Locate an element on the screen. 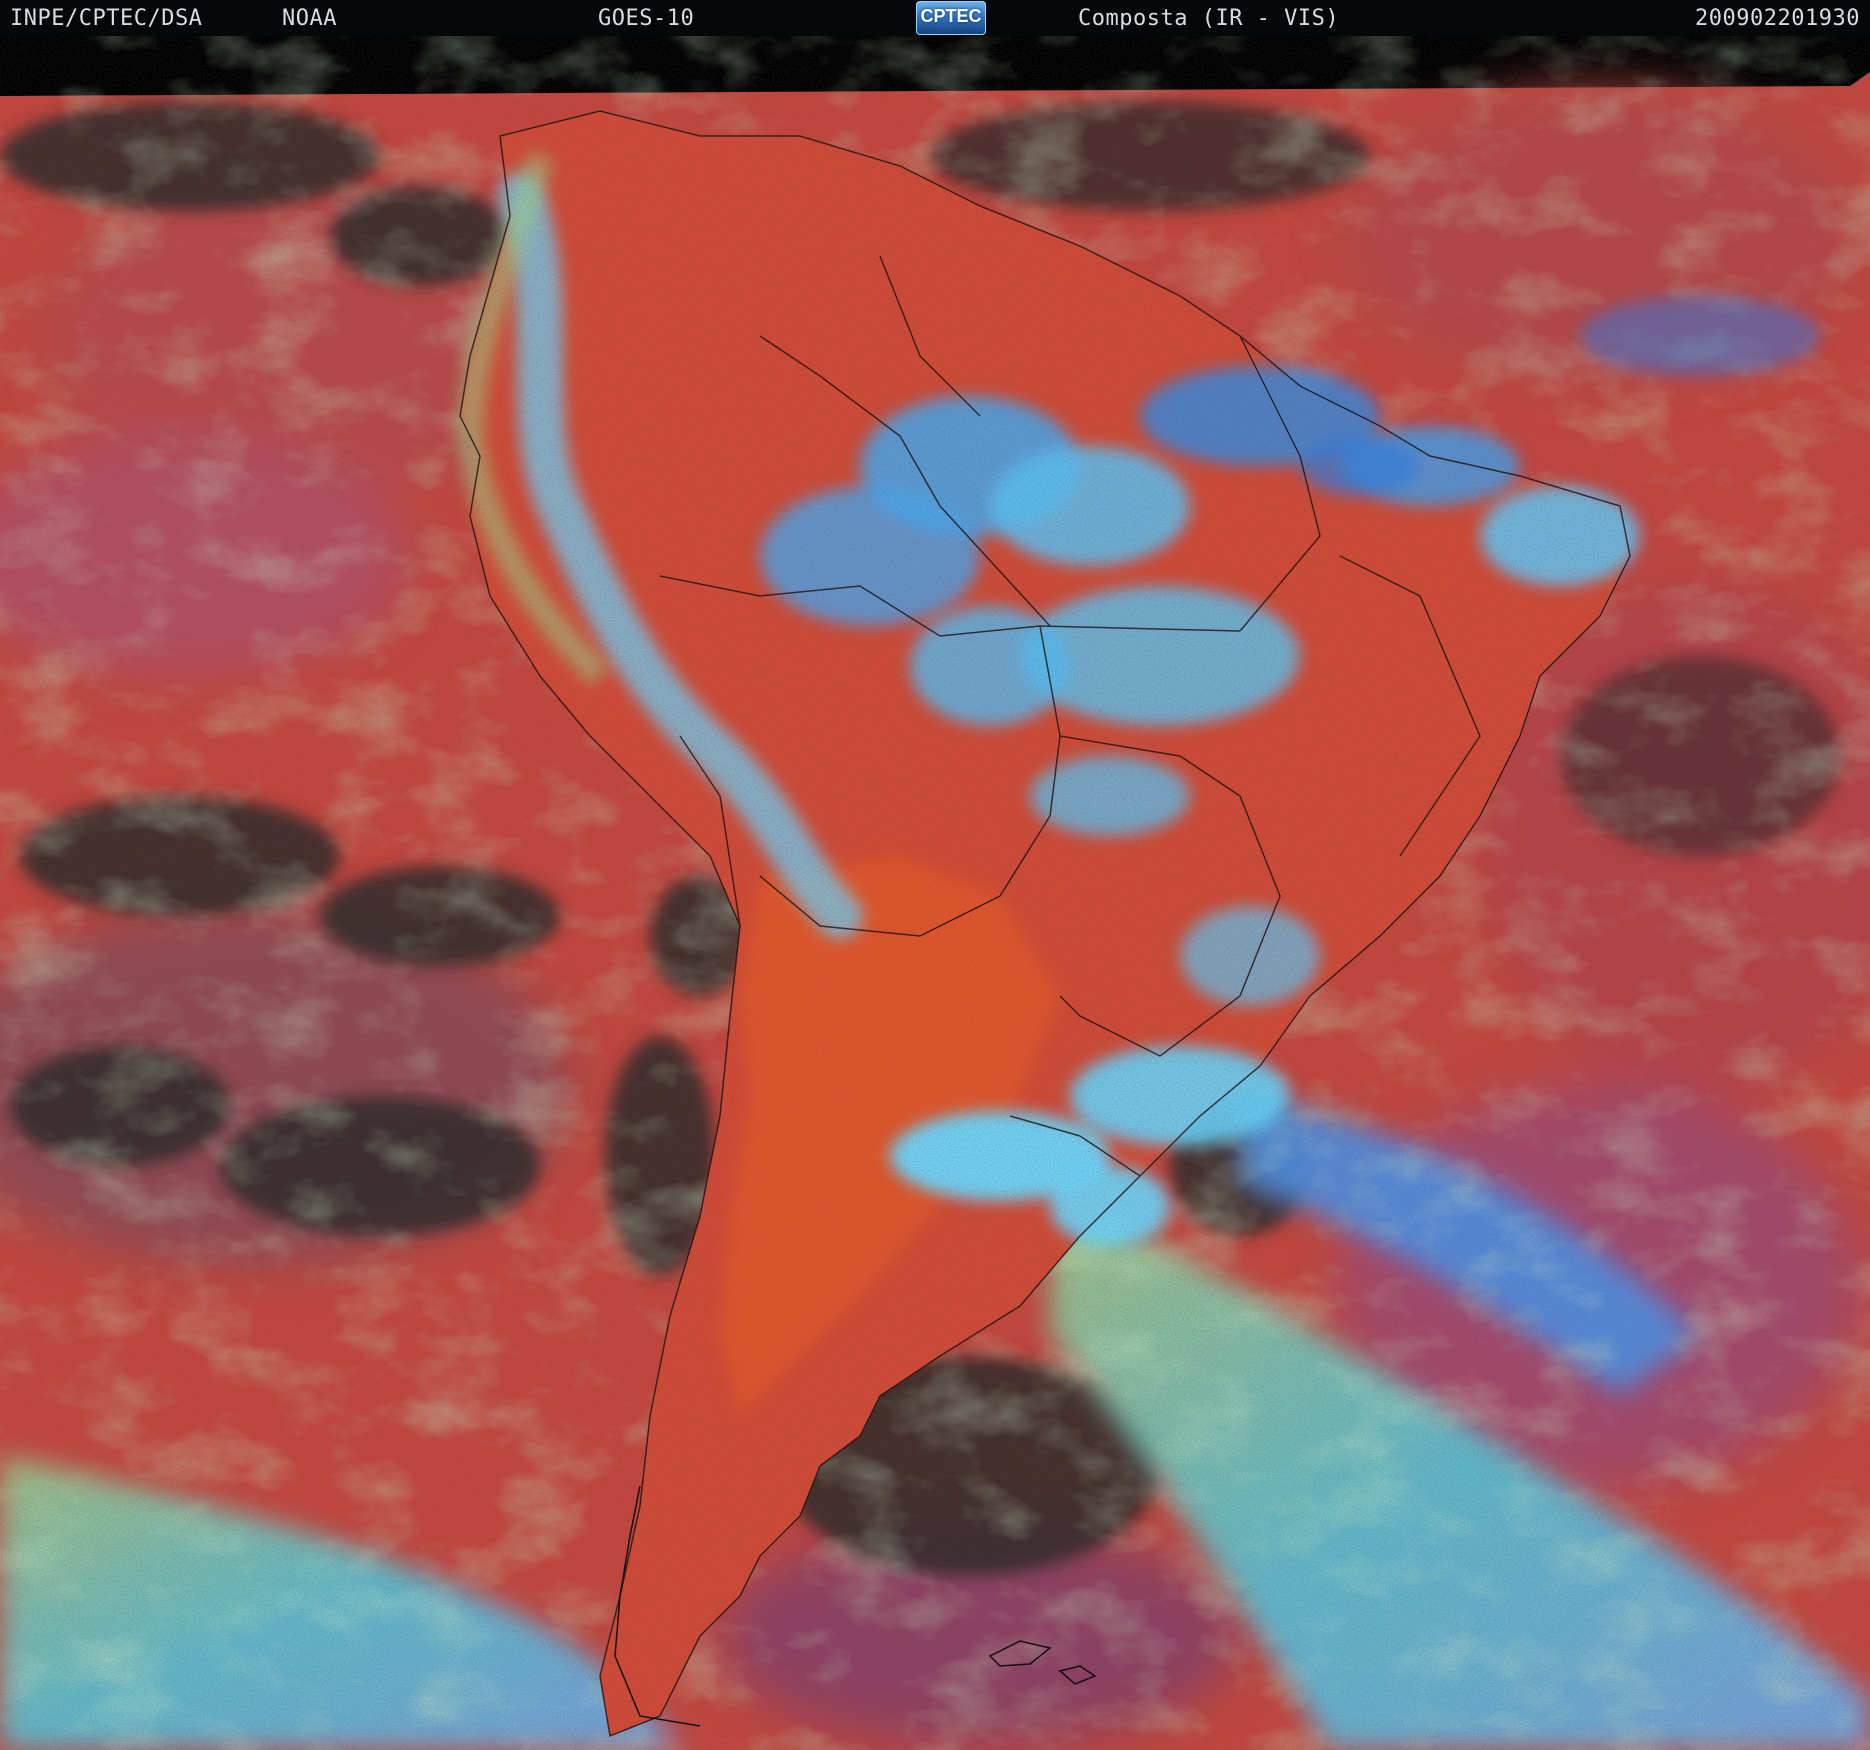 The width and height of the screenshot is (1870, 1750). cptec-logo-icon: CPTEC is located at coordinates (951, 18).